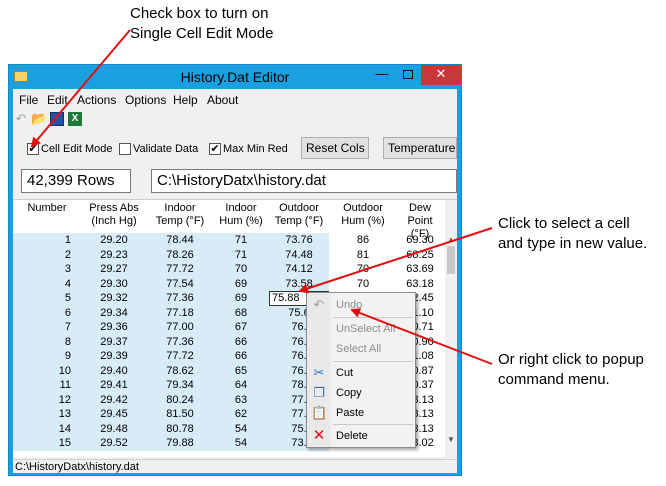 The image size is (666, 486). Describe the element at coordinates (395, 260) in the screenshot. I see `arrow-to-cell` at that location.